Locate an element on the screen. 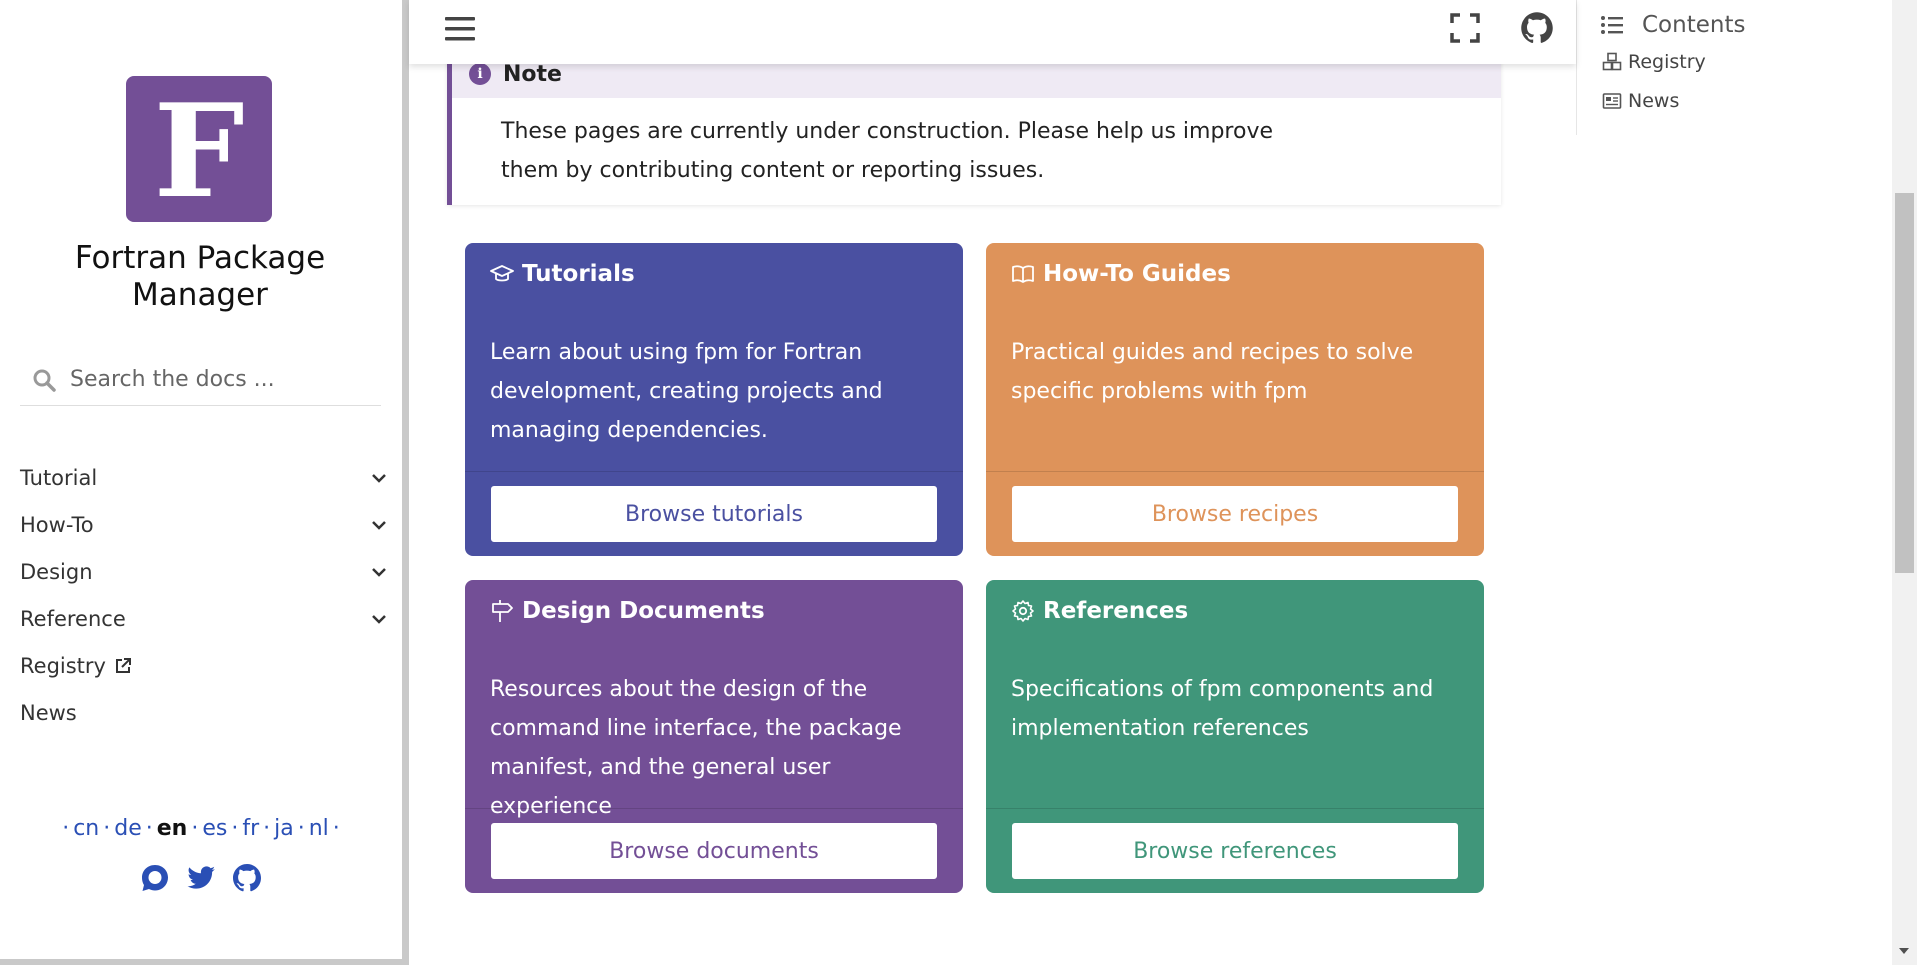 The height and width of the screenshot is (965, 1917). site-title: Fortran Package Manager is located at coordinates (200, 277).